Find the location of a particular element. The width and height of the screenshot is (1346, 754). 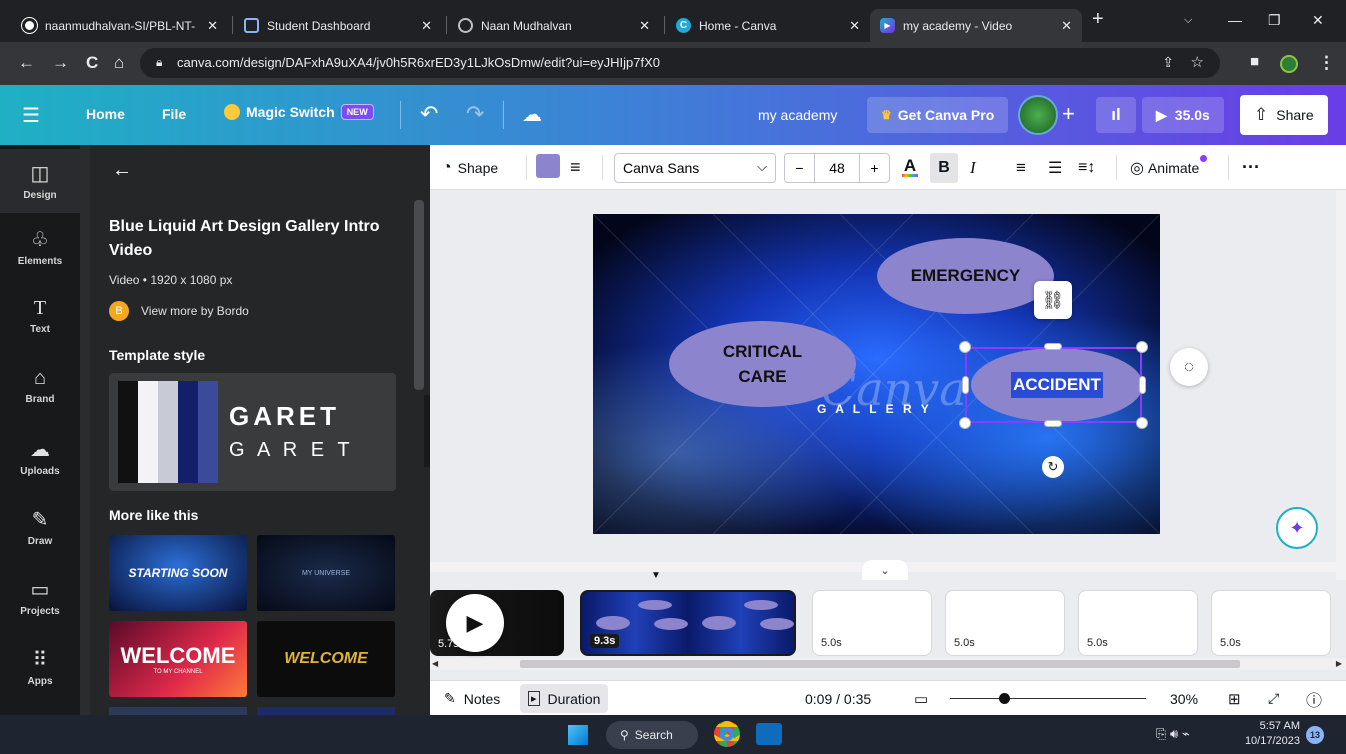

notes-button: ✎ Notes is located at coordinates (472, 698).